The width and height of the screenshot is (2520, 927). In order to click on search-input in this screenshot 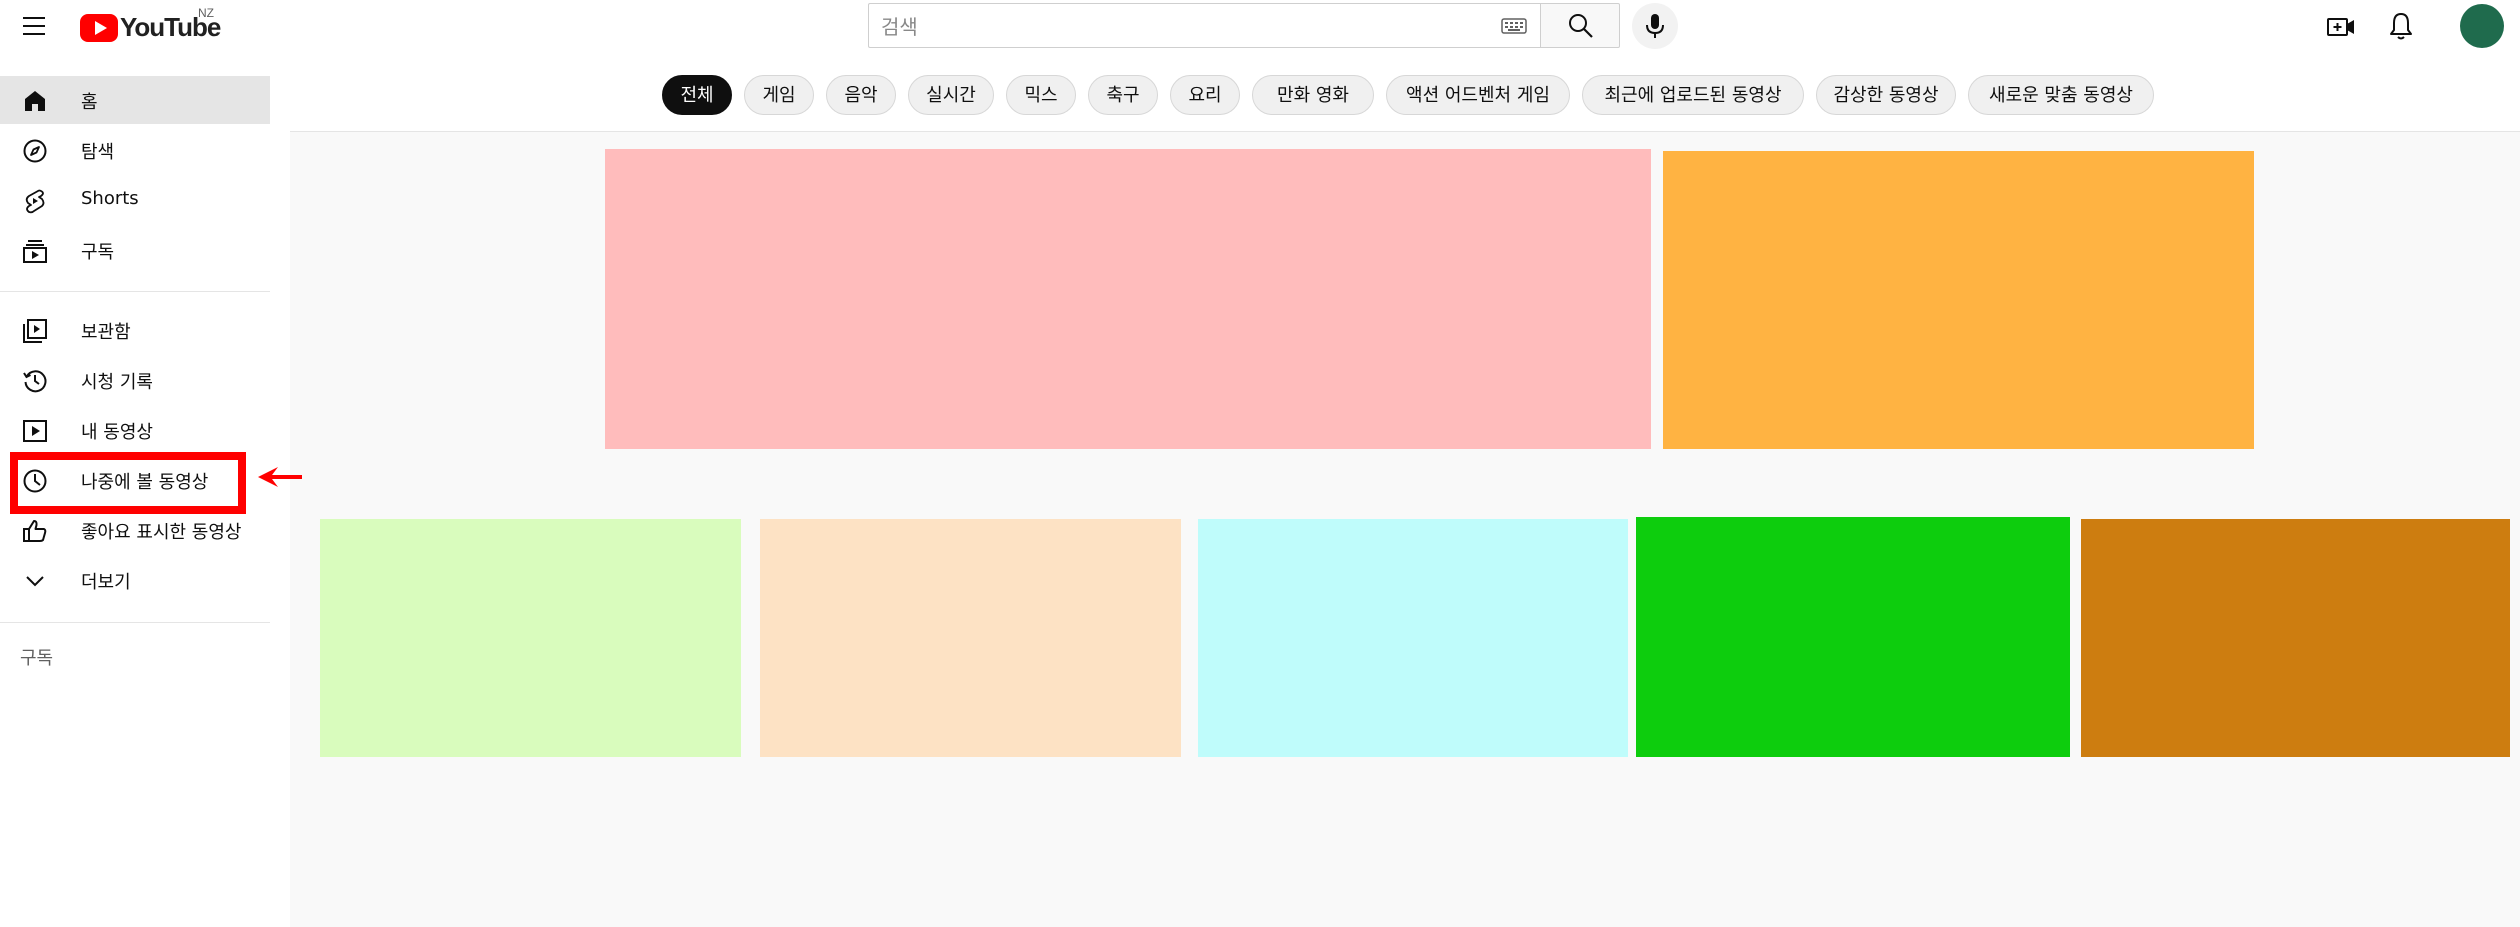, I will do `click(1161, 26)`.